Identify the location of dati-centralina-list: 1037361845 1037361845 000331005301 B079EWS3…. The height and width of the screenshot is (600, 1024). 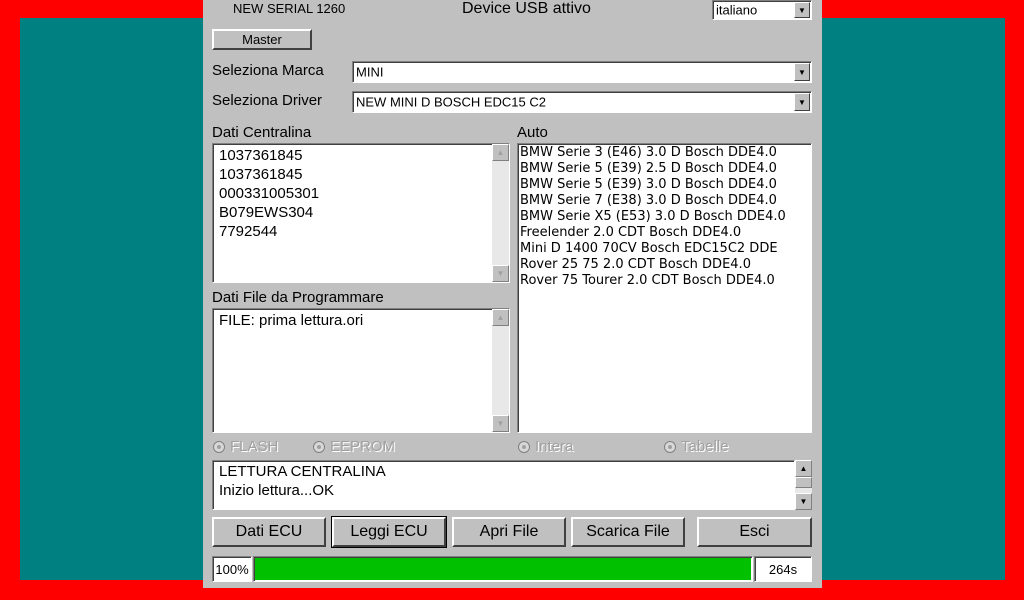
(269, 193).